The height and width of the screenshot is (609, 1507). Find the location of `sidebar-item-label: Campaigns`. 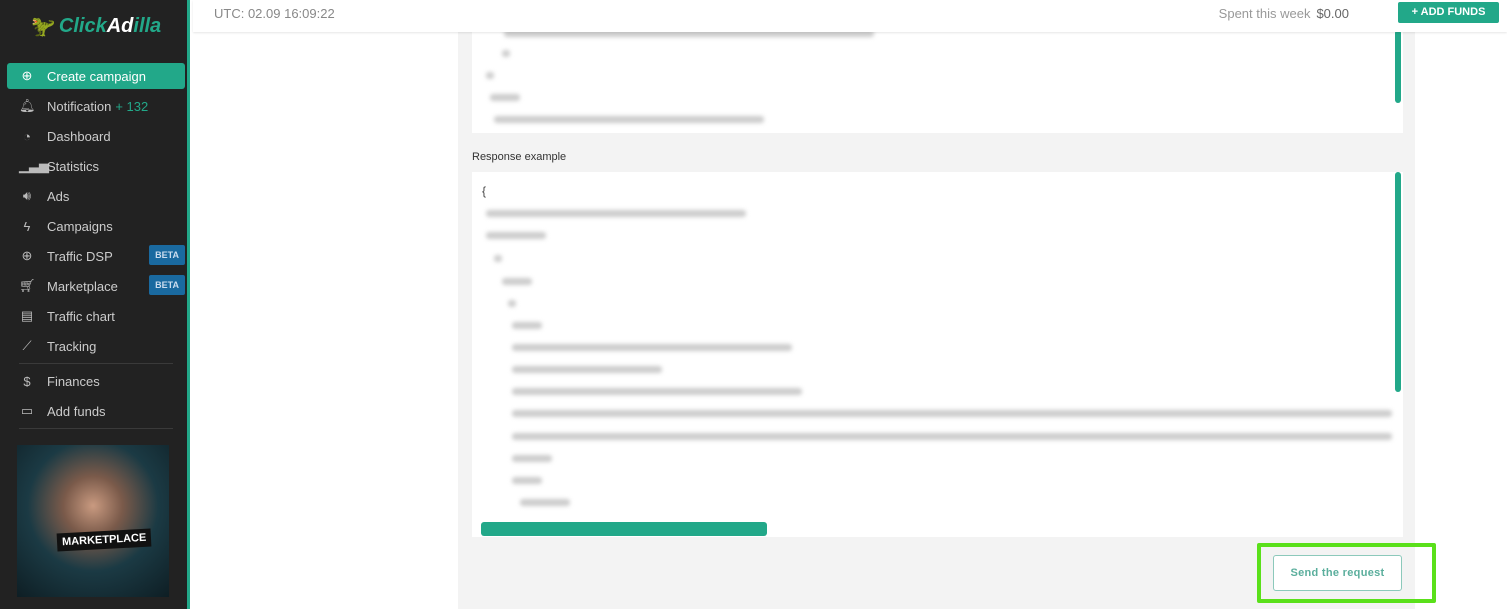

sidebar-item-label: Campaigns is located at coordinates (80, 226).